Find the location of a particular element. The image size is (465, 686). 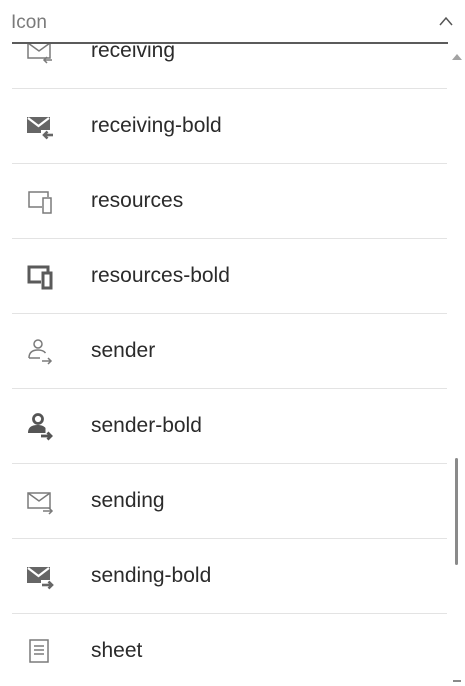

sending-bold-icon is located at coordinates (40, 577).